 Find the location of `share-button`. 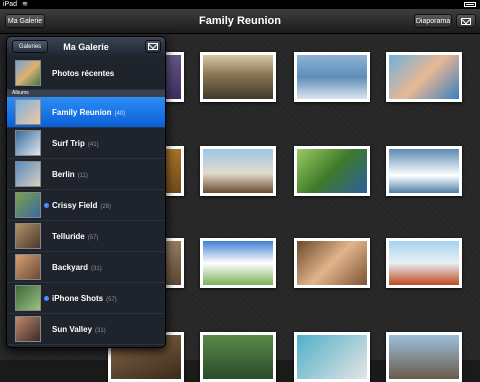

share-button is located at coordinates (466, 21).